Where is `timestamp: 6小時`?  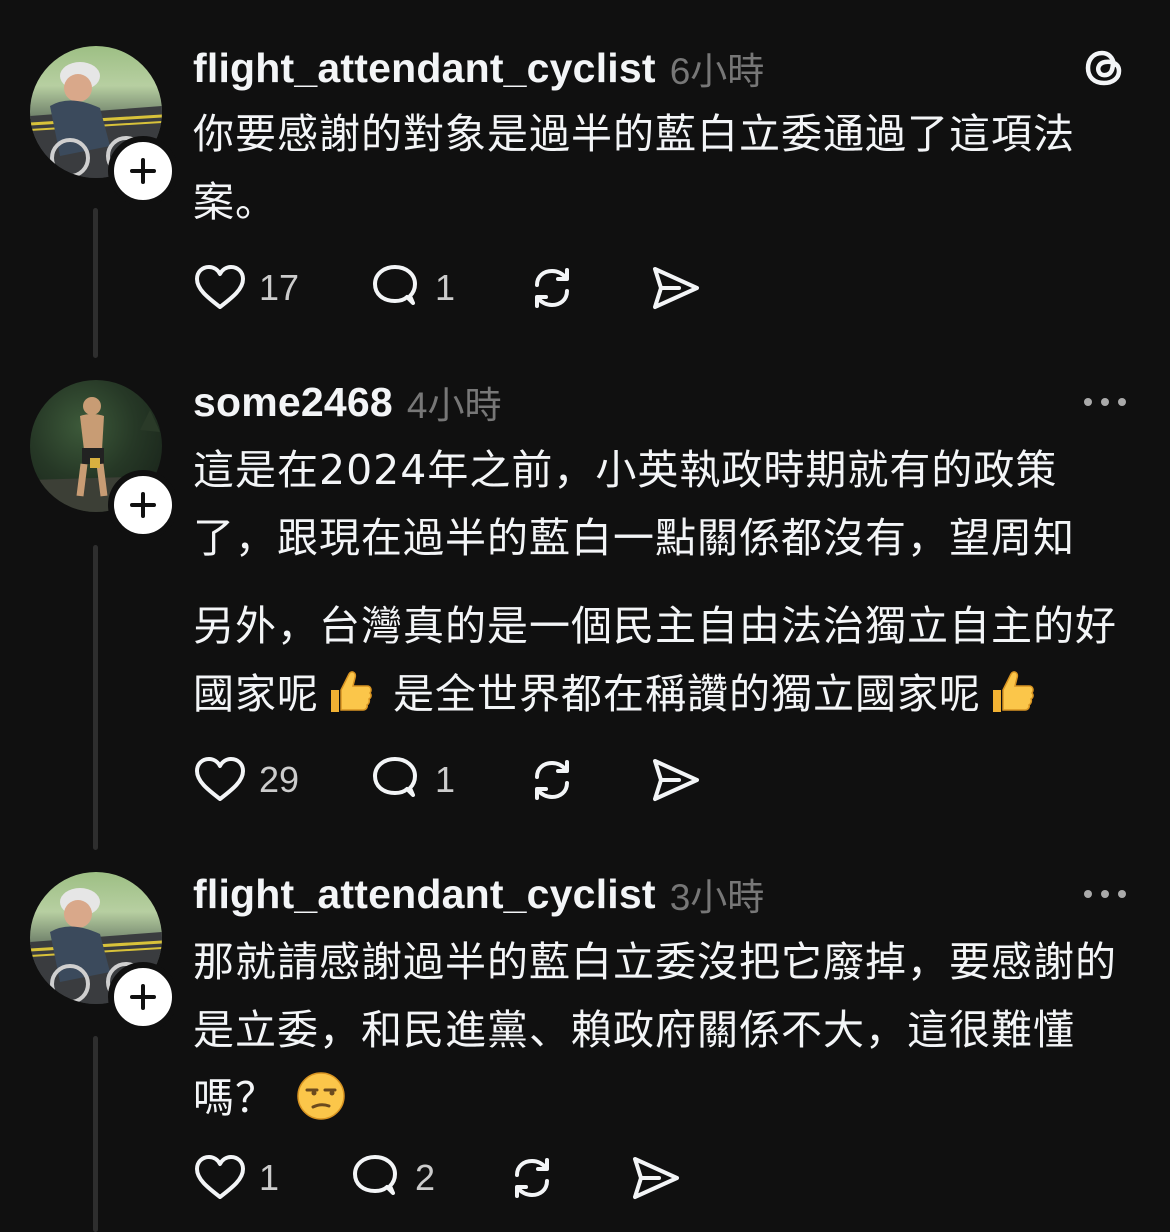
timestamp: 6小時 is located at coordinates (717, 71).